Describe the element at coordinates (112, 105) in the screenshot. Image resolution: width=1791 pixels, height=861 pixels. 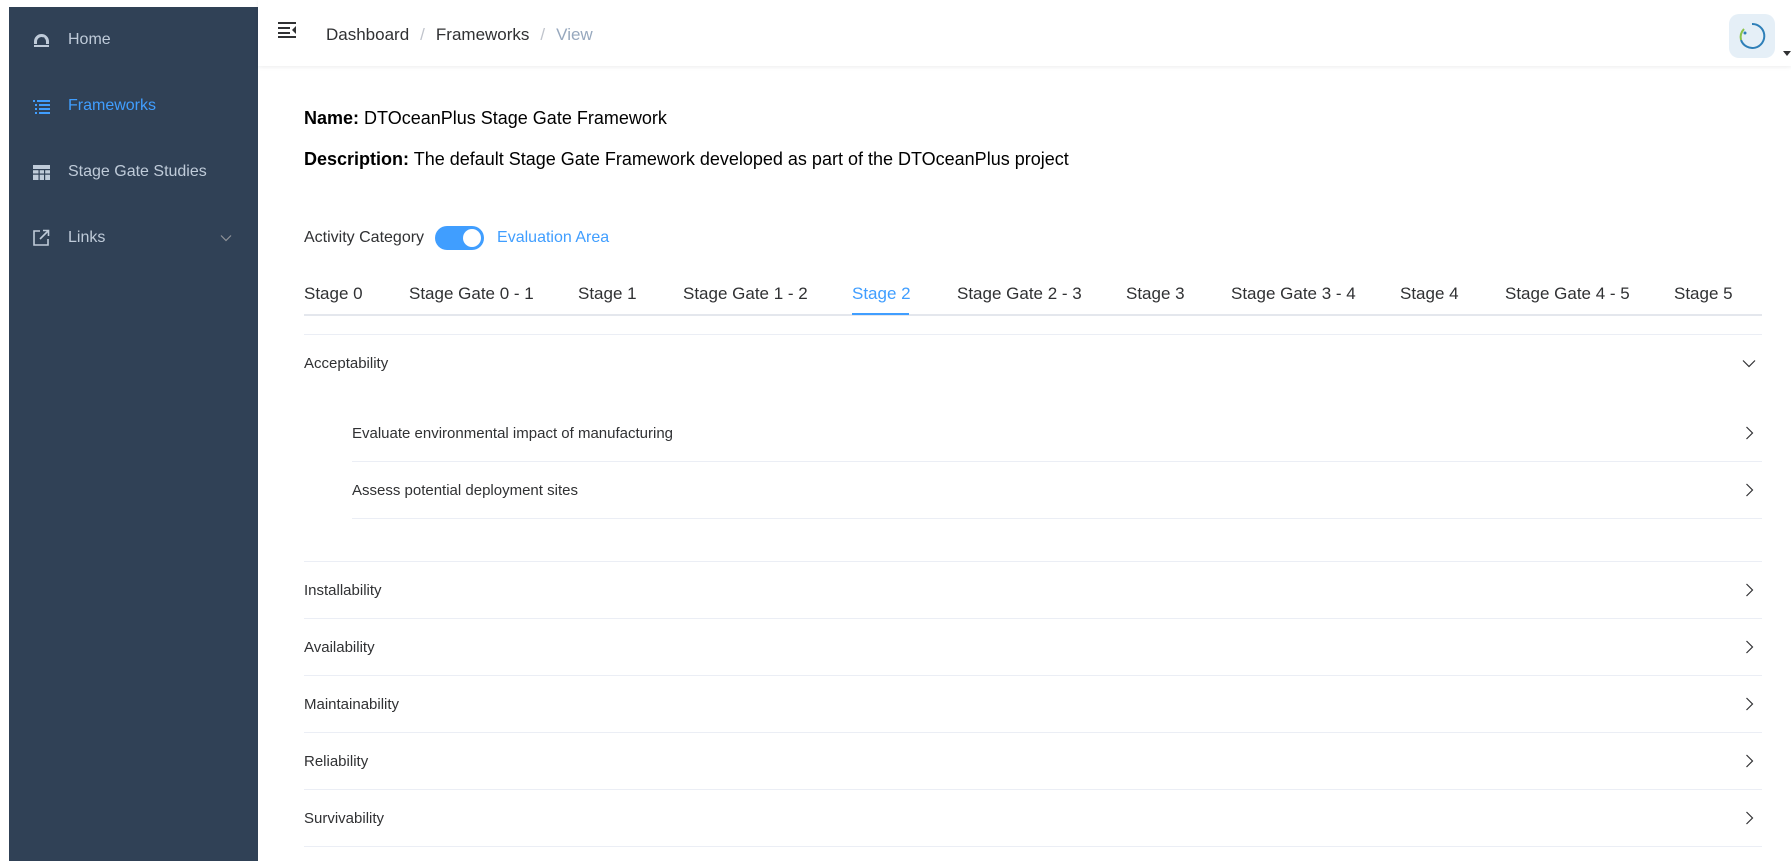
I see `sidebar-item-label: Frameworks` at that location.